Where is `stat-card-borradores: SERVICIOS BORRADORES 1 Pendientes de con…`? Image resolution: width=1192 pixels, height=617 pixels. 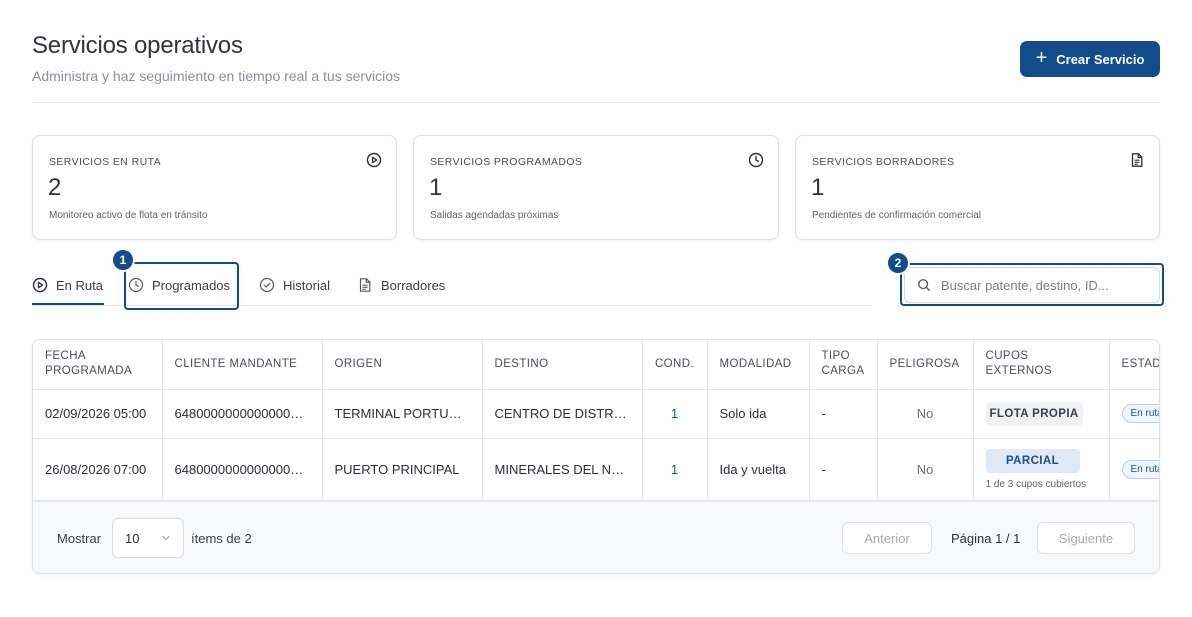
stat-card-borradores: SERVICIOS BORRADORES 1 Pendientes de con… is located at coordinates (977, 187).